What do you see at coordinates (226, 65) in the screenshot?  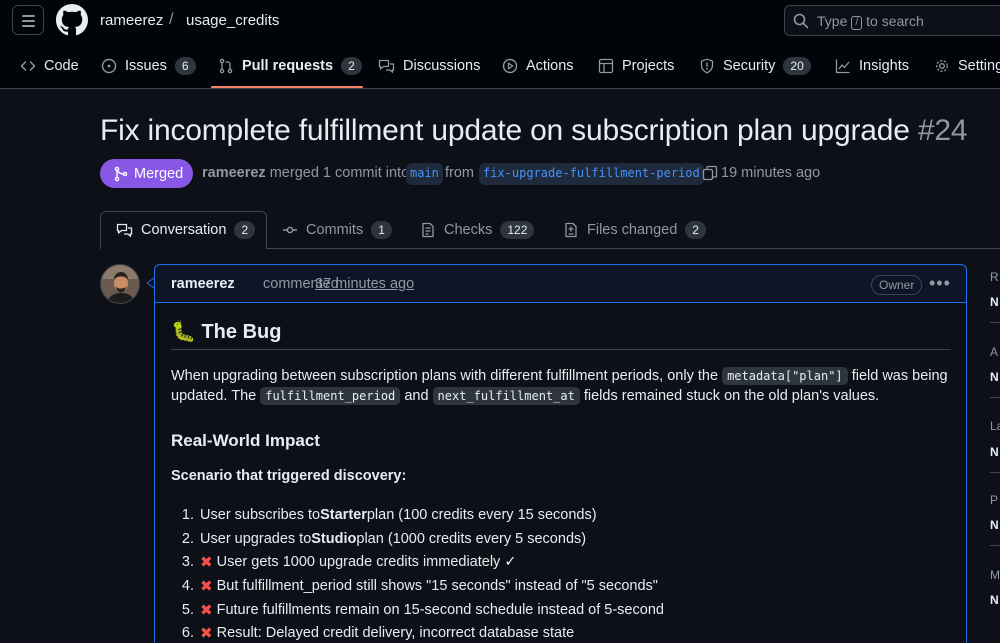 I see `git-pull-request-icon` at bounding box center [226, 65].